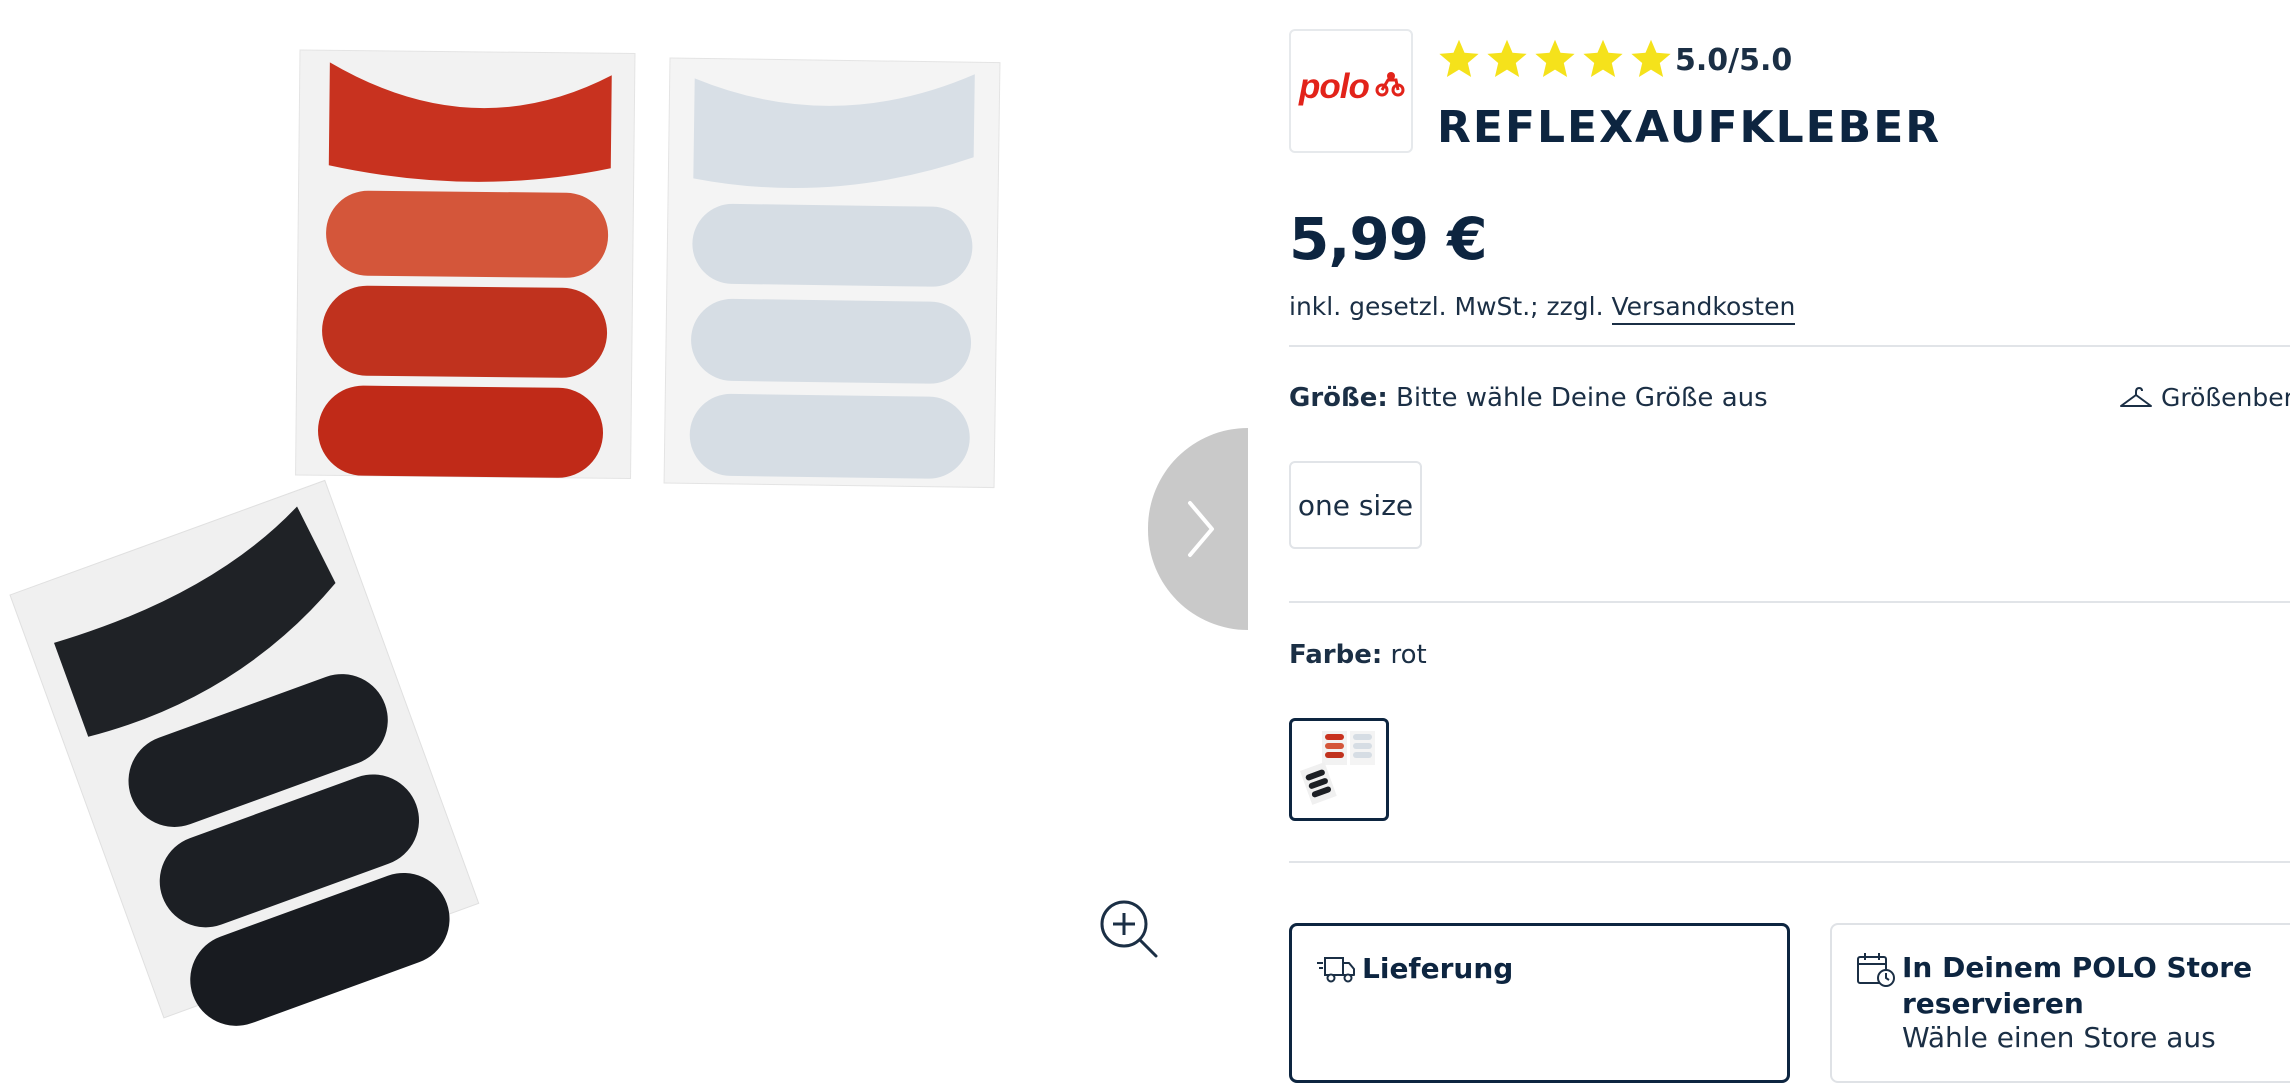  I want to click on rating-score: 5.0/5.0, so click(1733, 60).